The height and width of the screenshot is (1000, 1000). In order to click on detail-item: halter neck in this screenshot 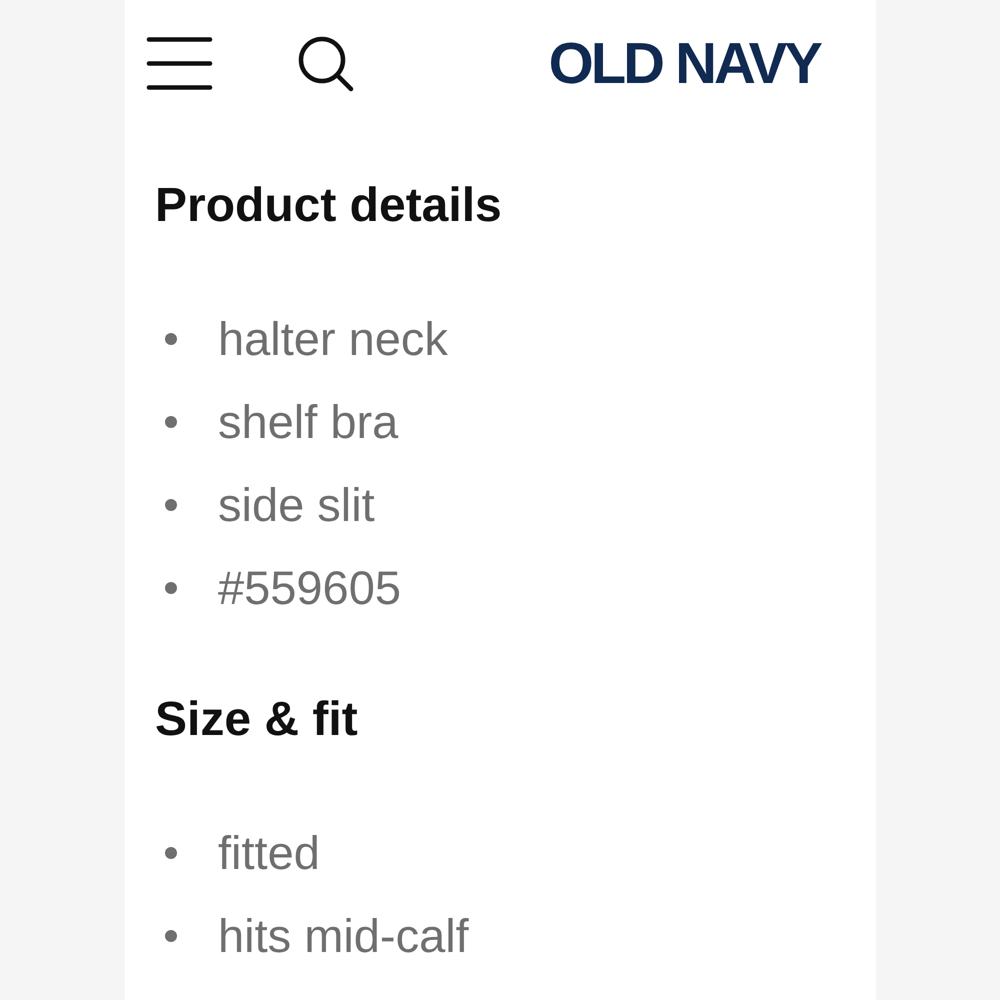, I will do `click(333, 338)`.